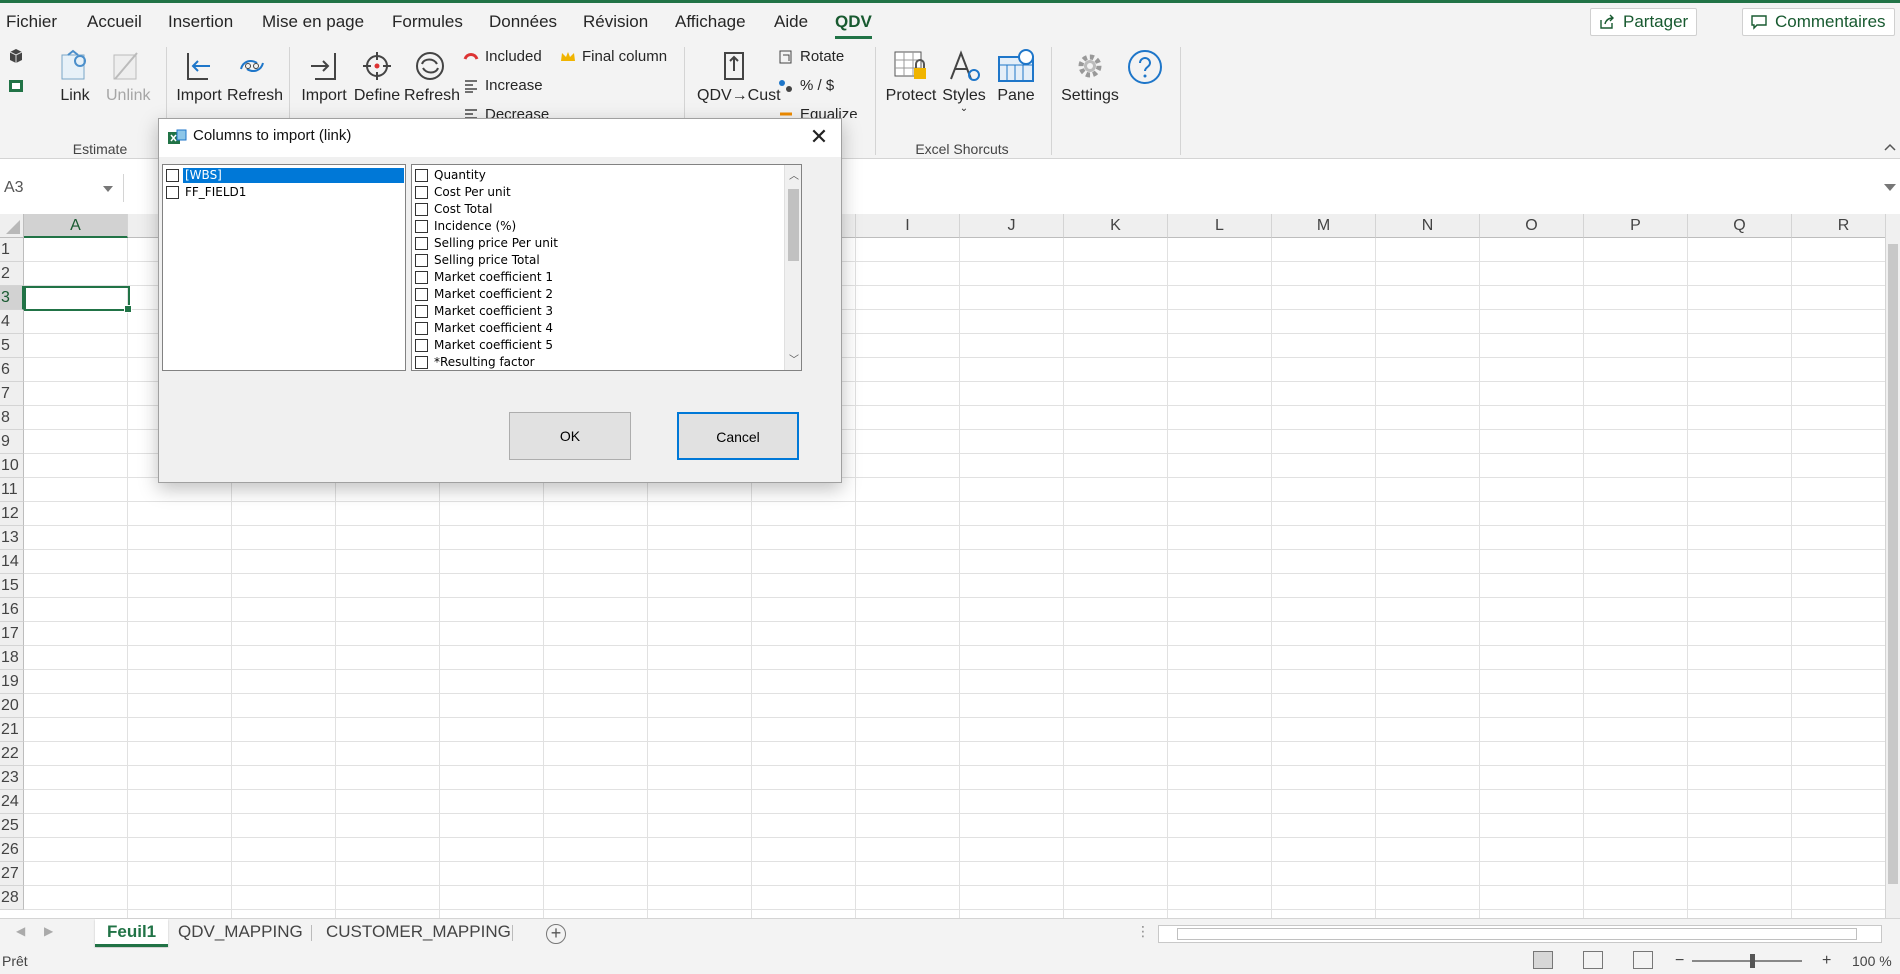 The image size is (1900, 974). I want to click on sheet-tab-feuil1: Feuil1, so click(132, 933).